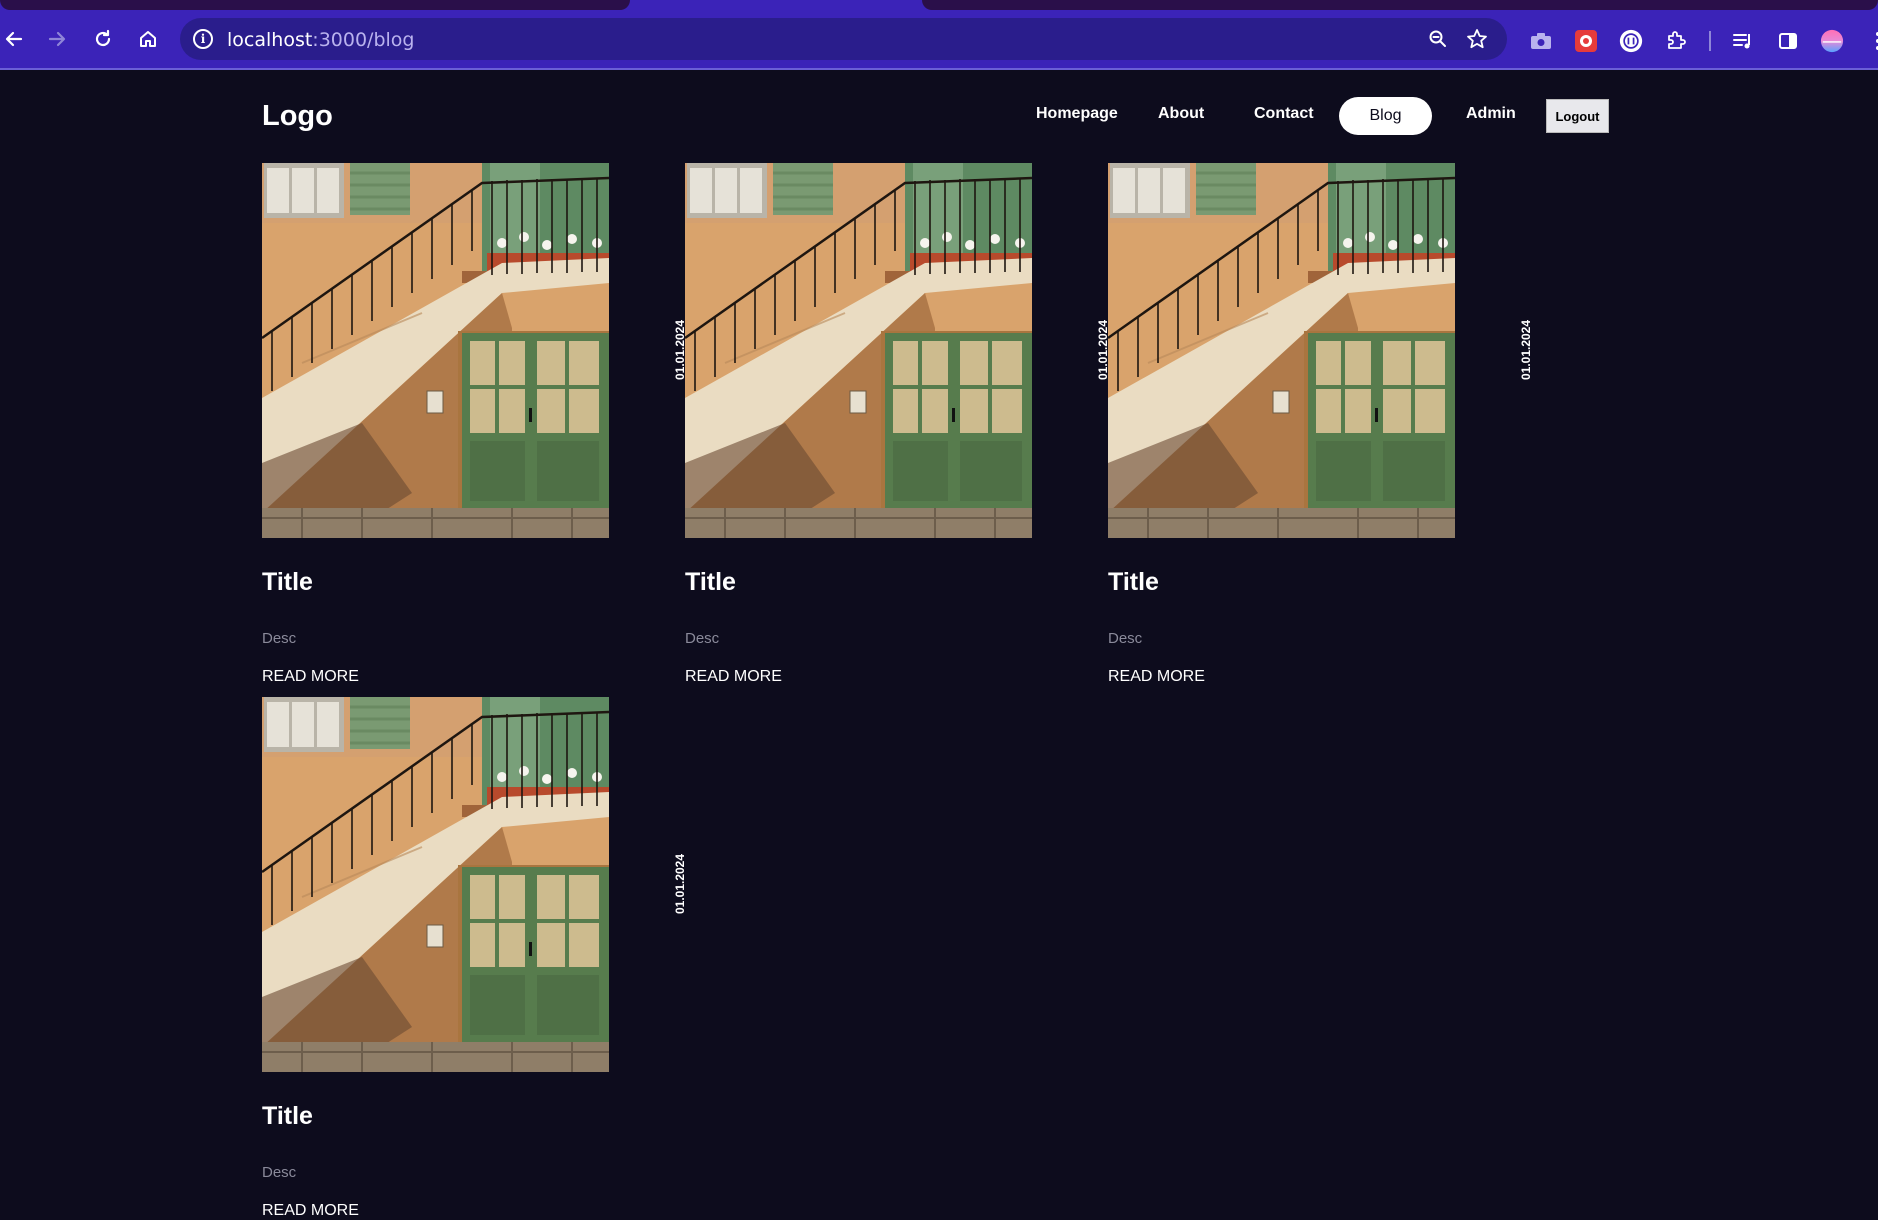  I want to click on extensions-puzzle-icon, so click(1676, 41).